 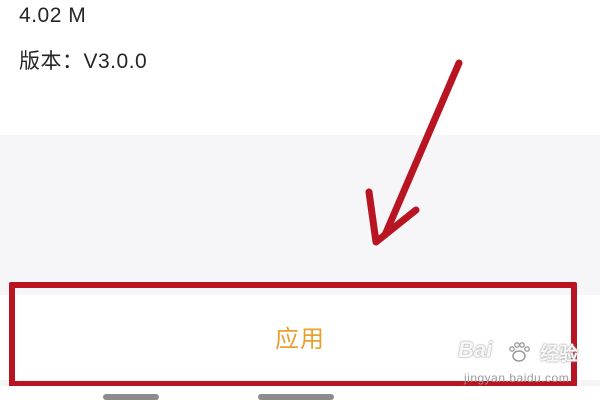 I want to click on watermark-sub: 经验, so click(x=559, y=354).